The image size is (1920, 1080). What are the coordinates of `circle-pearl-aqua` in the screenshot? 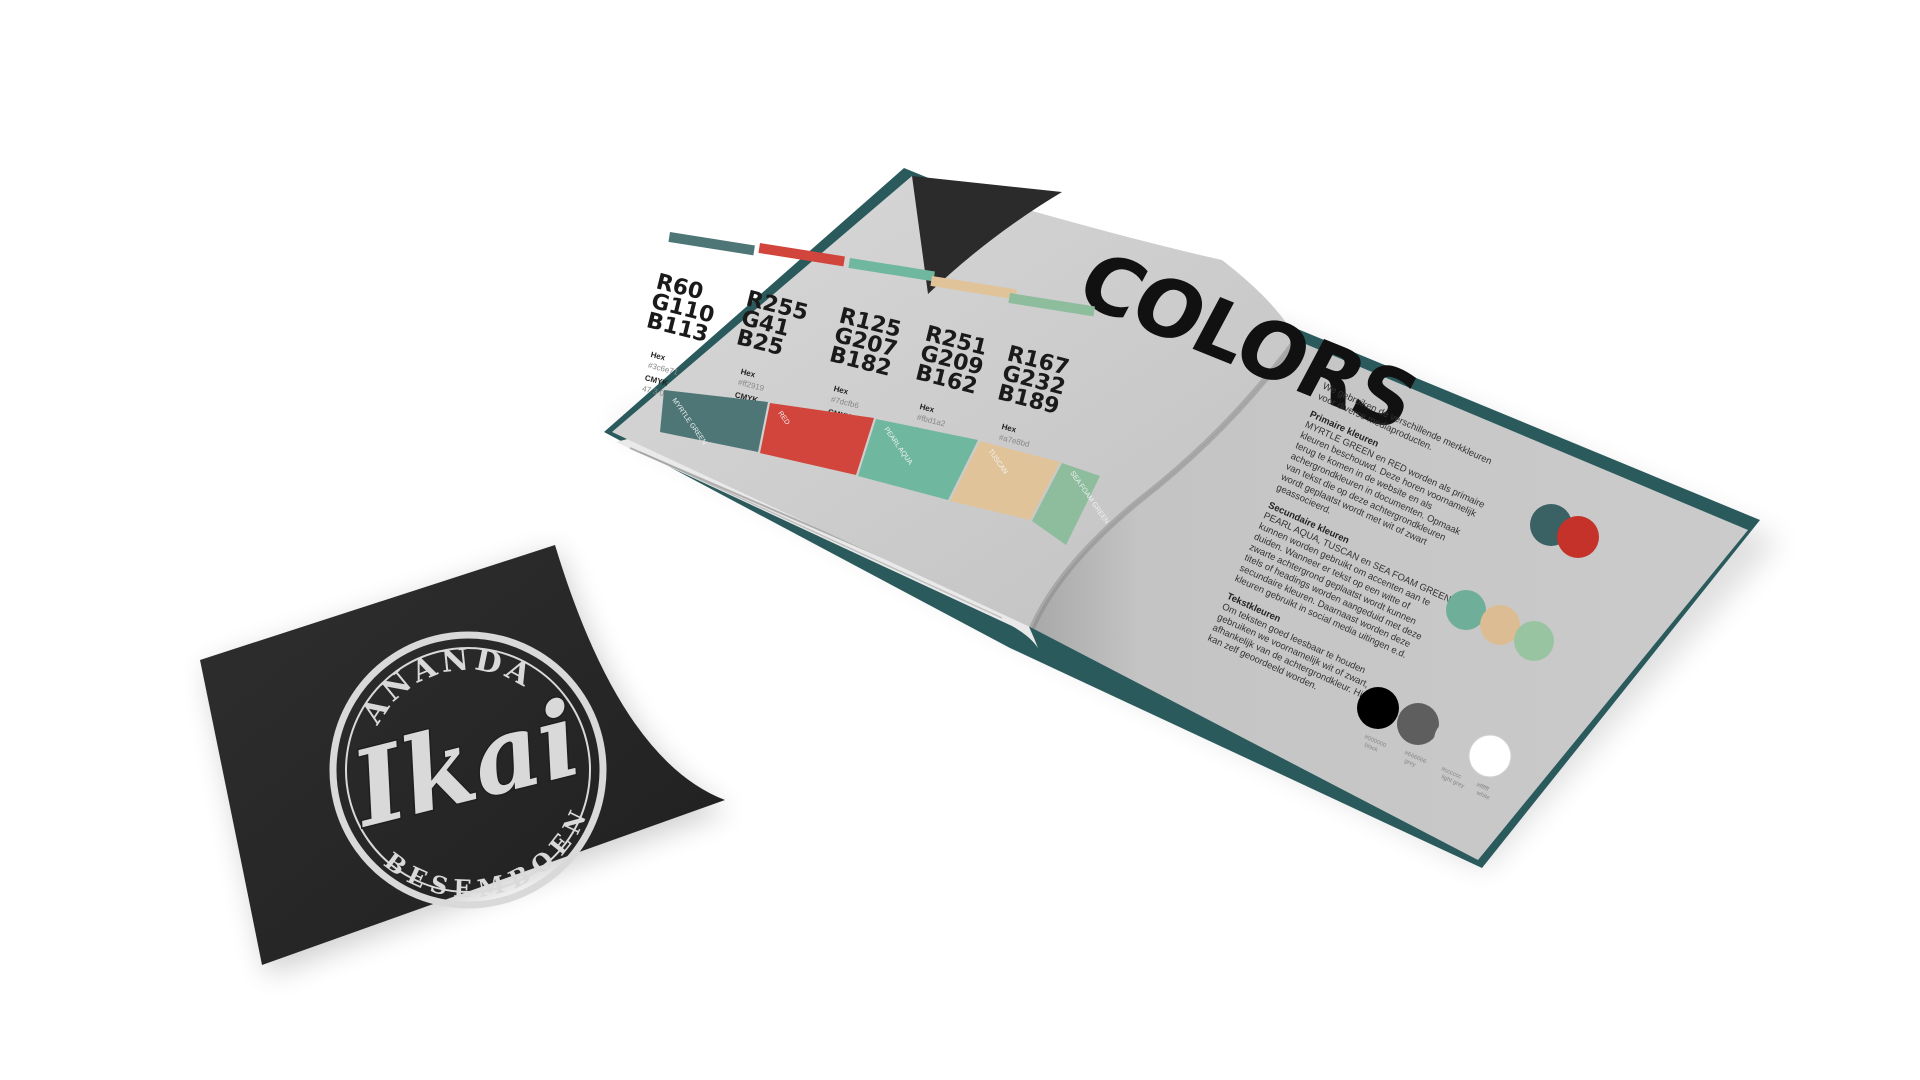 It's located at (1466, 610).